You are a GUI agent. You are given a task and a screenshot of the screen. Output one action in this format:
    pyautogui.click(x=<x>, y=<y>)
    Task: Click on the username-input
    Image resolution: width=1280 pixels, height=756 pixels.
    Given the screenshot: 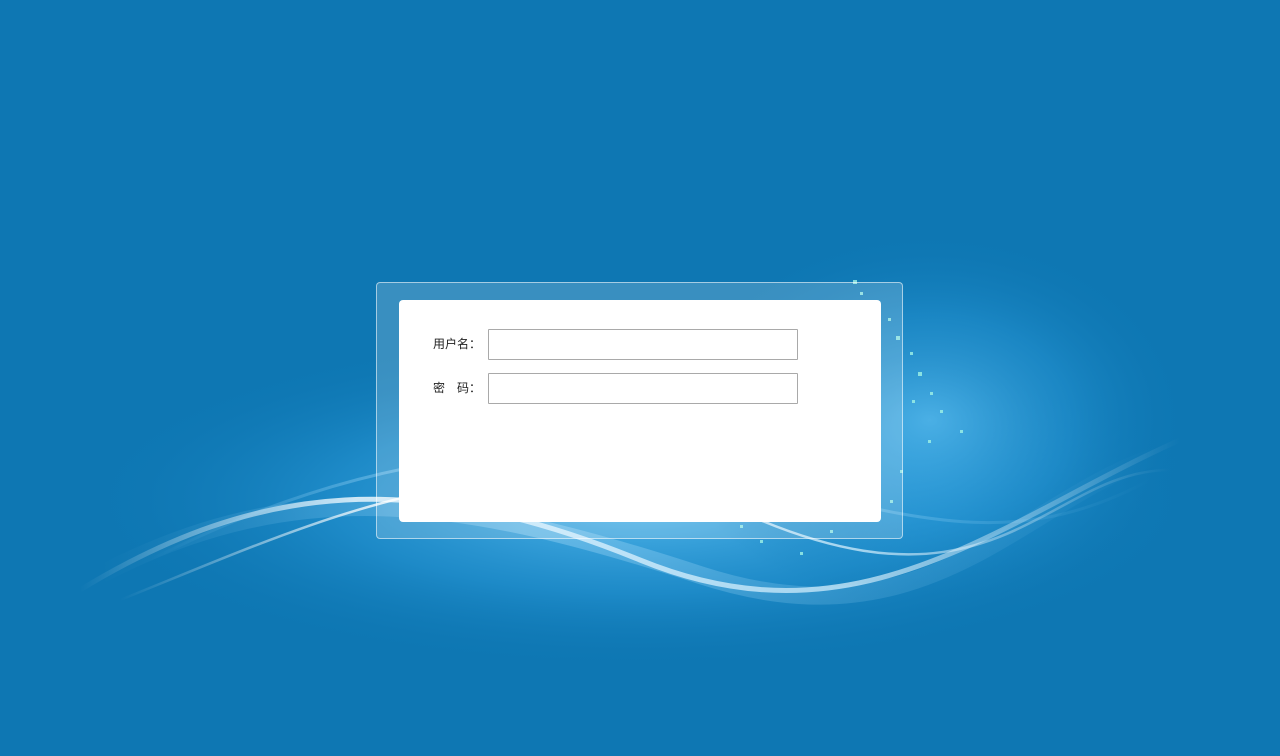 What is the action you would take?
    pyautogui.click(x=643, y=344)
    